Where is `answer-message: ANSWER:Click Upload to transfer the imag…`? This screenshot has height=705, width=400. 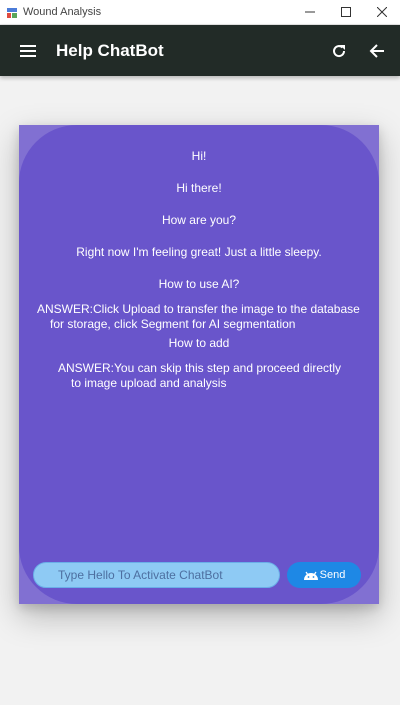
answer-message: ANSWER:Click Upload to transfer the imag… is located at coordinates (199, 319).